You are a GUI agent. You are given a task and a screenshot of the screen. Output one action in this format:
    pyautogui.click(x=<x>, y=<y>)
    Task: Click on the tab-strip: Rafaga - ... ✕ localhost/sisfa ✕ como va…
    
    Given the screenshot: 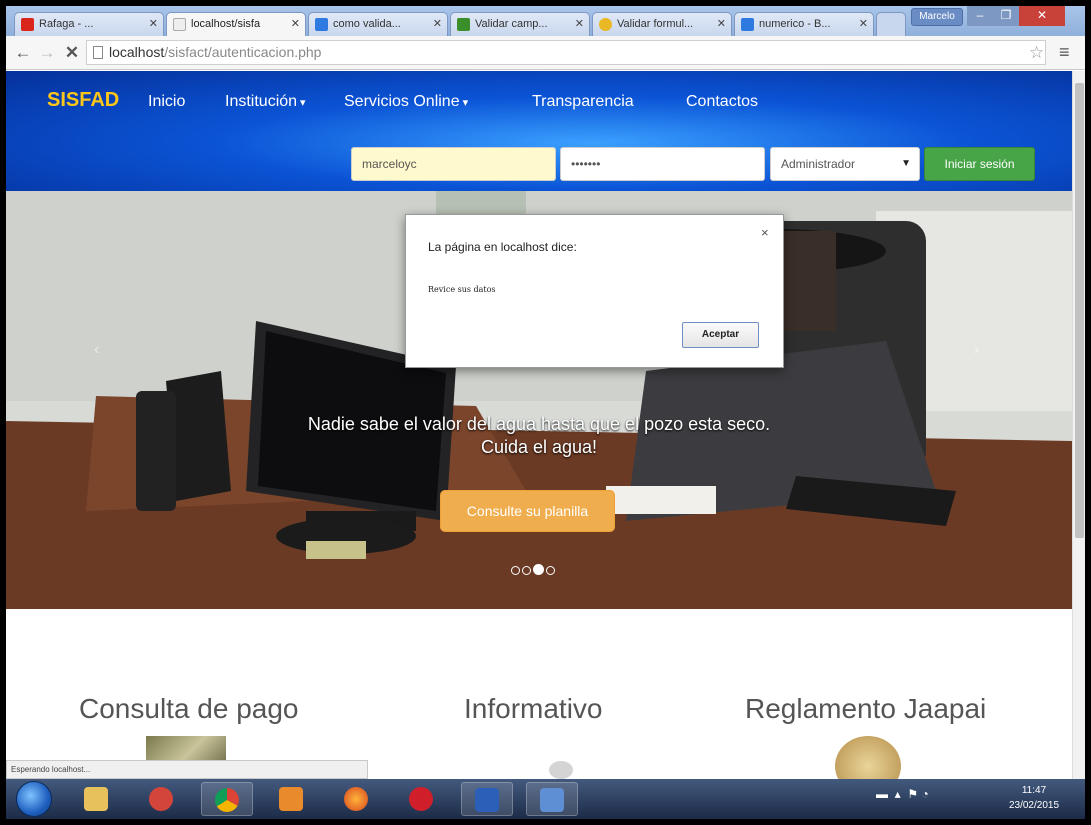 What is the action you would take?
    pyautogui.click(x=545, y=21)
    